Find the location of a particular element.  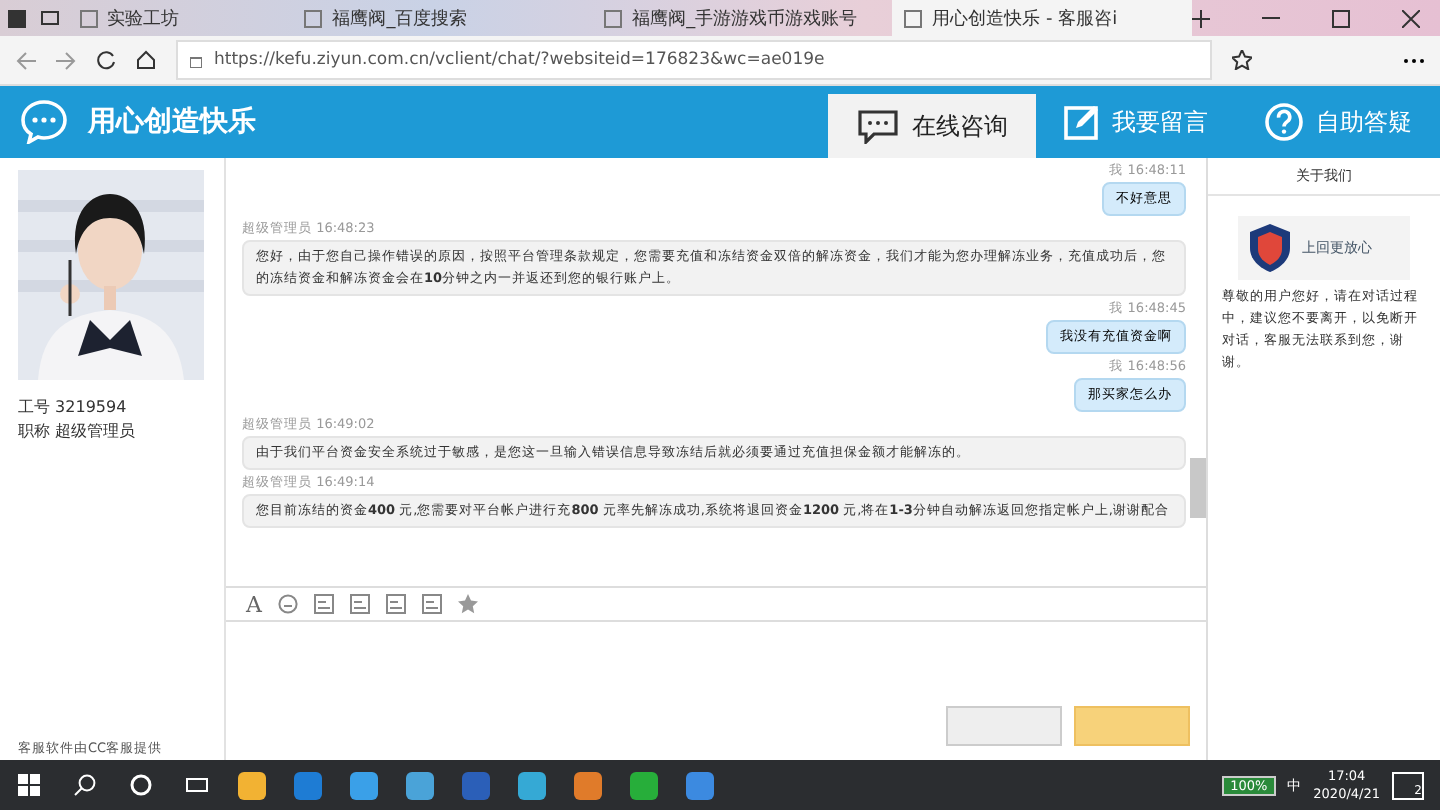

nav-tab: 在线咨询 is located at coordinates (932, 126).